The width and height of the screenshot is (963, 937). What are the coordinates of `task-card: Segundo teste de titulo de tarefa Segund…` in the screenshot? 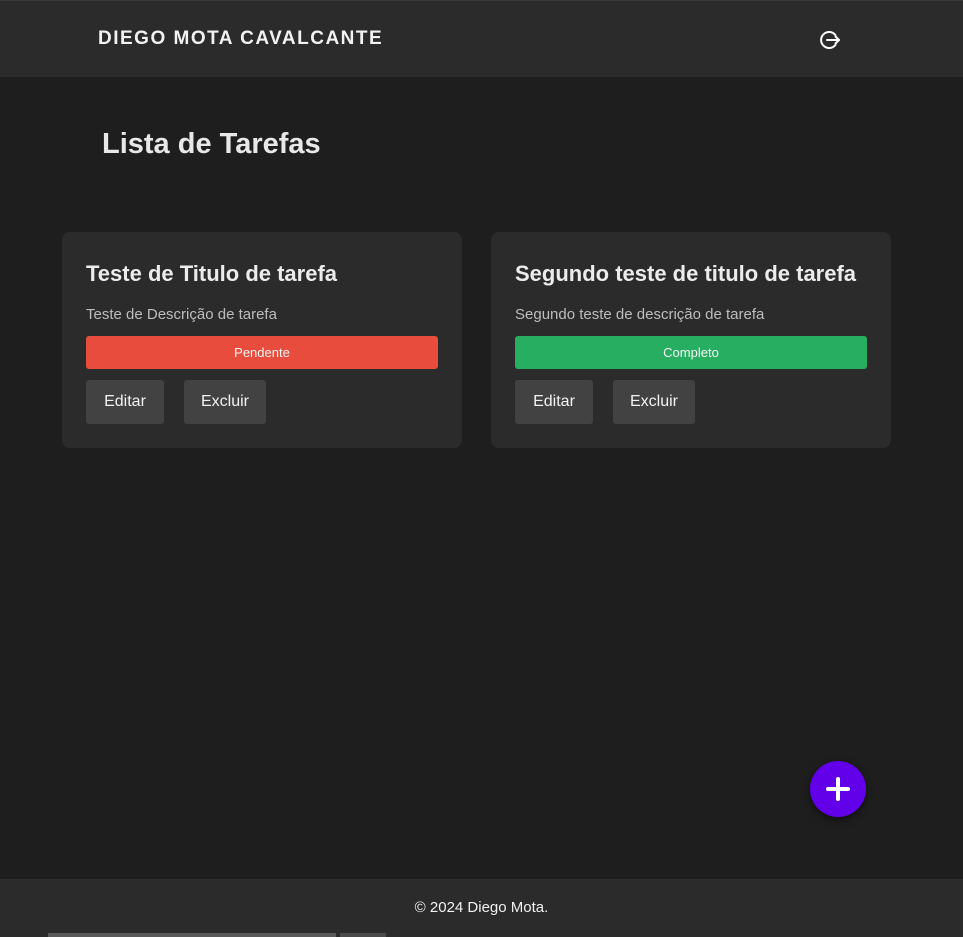 It's located at (691, 340).